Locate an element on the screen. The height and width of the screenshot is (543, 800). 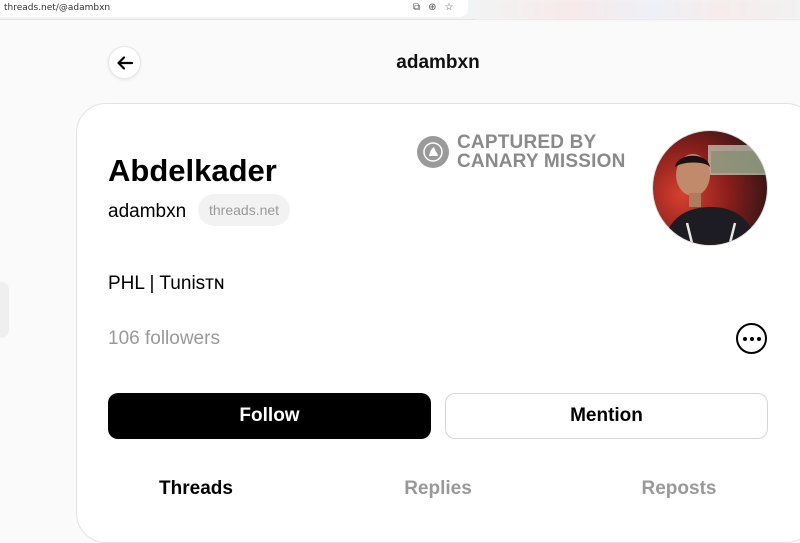
arrow-left-icon is located at coordinates (124, 62).